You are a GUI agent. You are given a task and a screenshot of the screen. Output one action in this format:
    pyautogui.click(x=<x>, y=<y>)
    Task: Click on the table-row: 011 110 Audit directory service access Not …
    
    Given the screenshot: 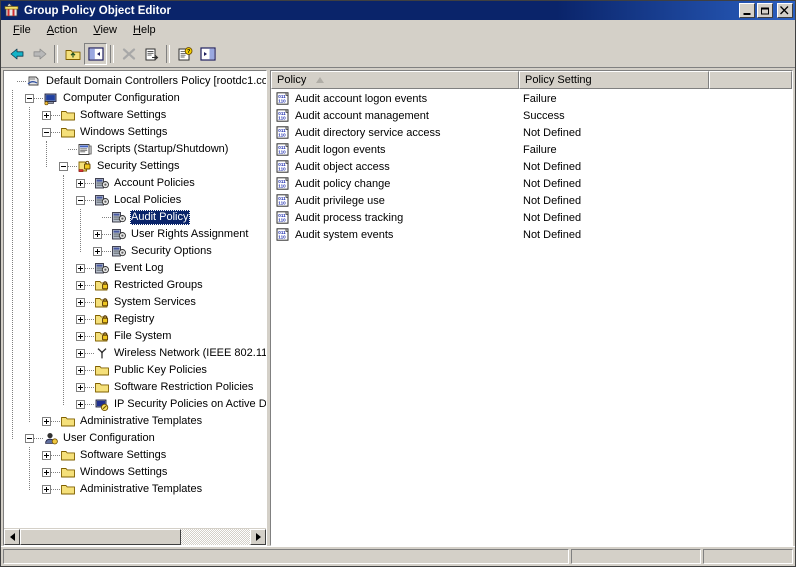 What is the action you would take?
    pyautogui.click(x=531, y=132)
    